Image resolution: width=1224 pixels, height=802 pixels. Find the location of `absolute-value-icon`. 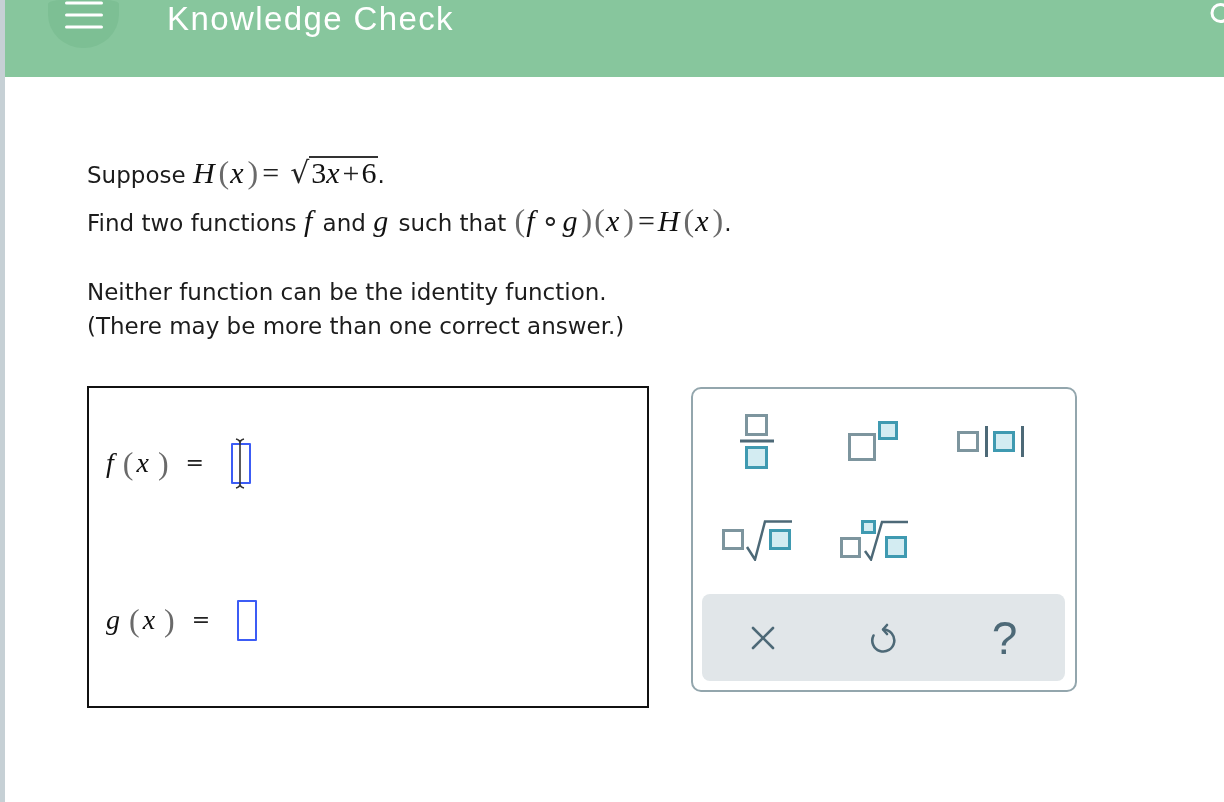

absolute-value-icon is located at coordinates (990, 441).